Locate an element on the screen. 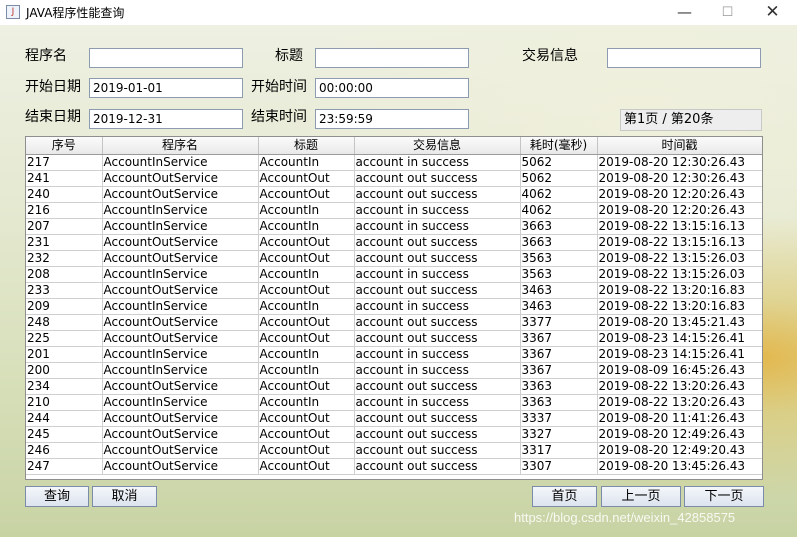 This screenshot has height=537, width=797. table-header-row: 序号 程序名 标题 交易信息 耗时(毫秒) 时间戳 is located at coordinates (394, 146).